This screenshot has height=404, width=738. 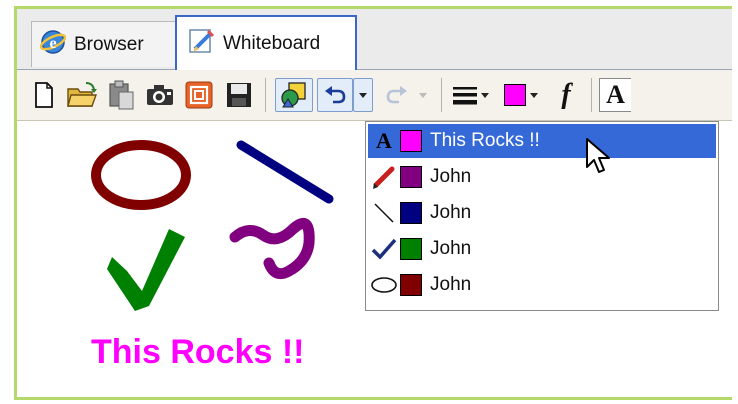 I want to click on paste-icon, so click(x=121, y=95).